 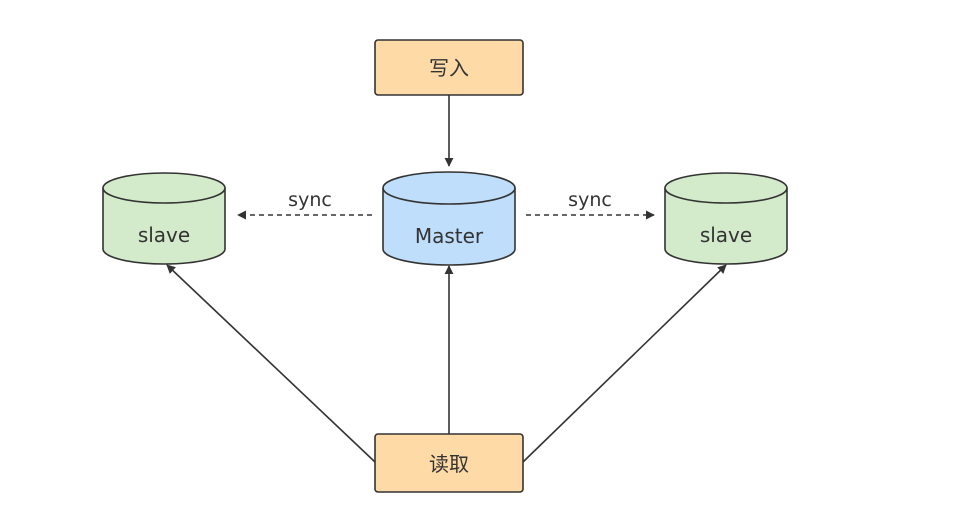 I want to click on master-label: Master, so click(x=449, y=236).